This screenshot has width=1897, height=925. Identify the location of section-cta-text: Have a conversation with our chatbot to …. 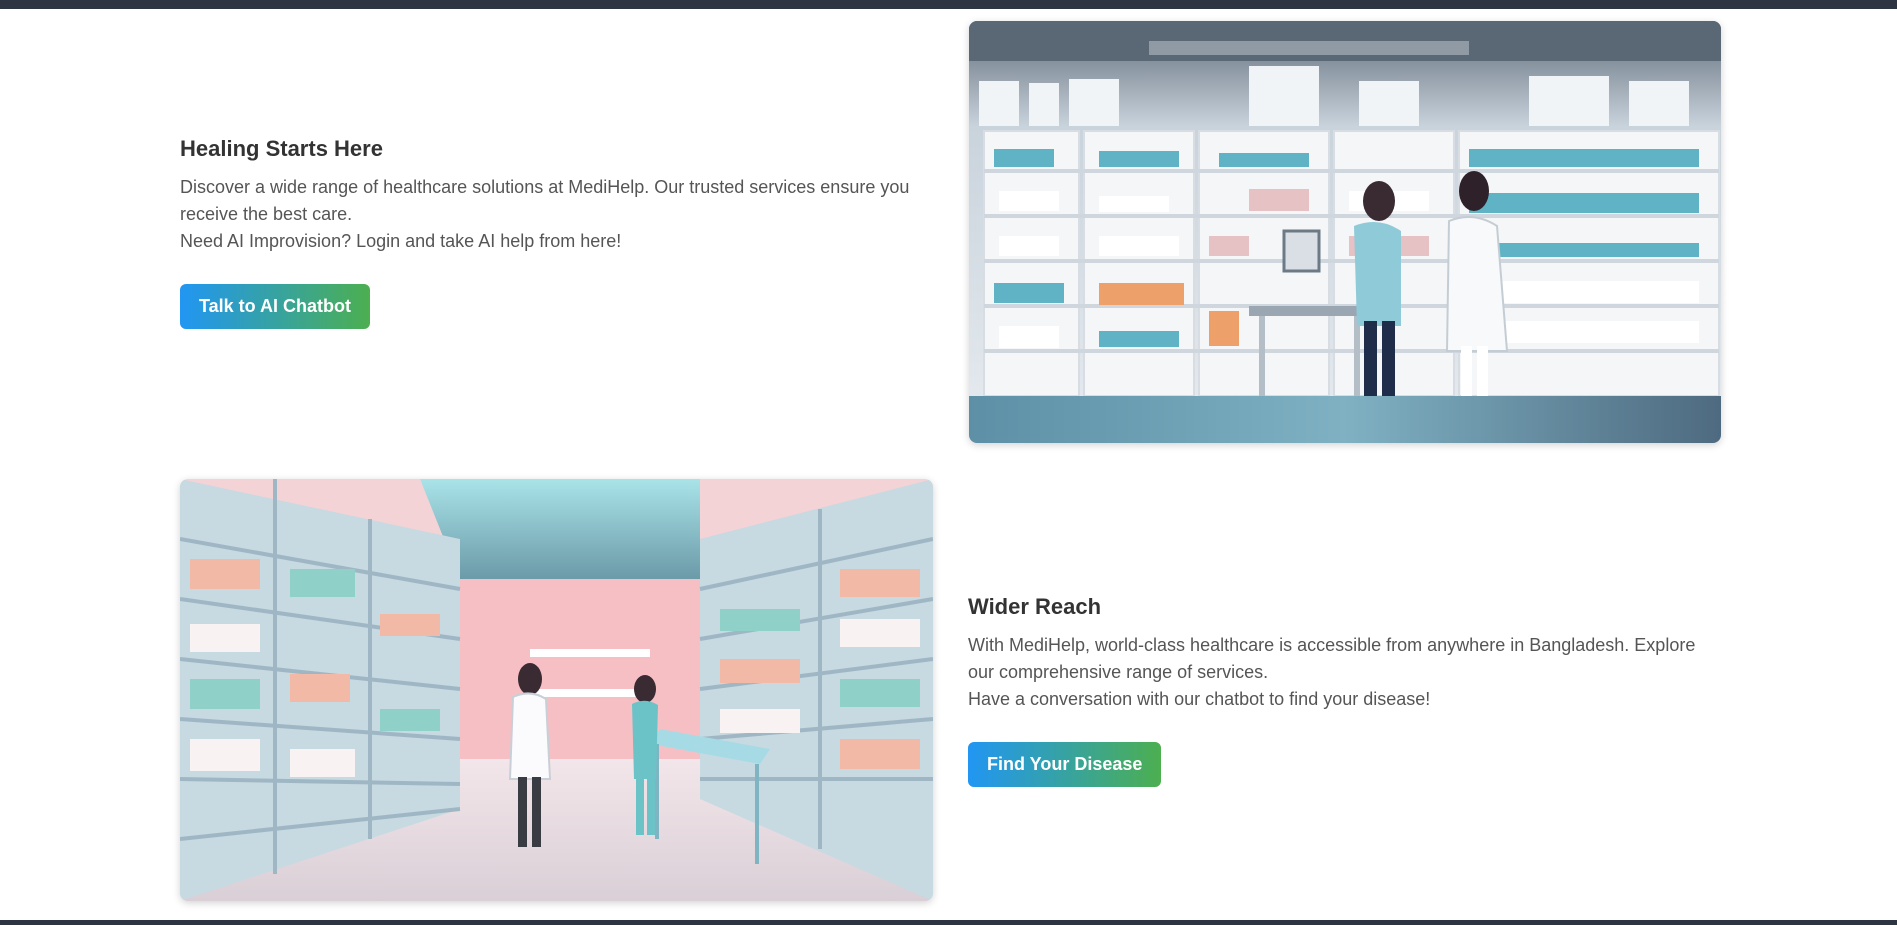
(1199, 699).